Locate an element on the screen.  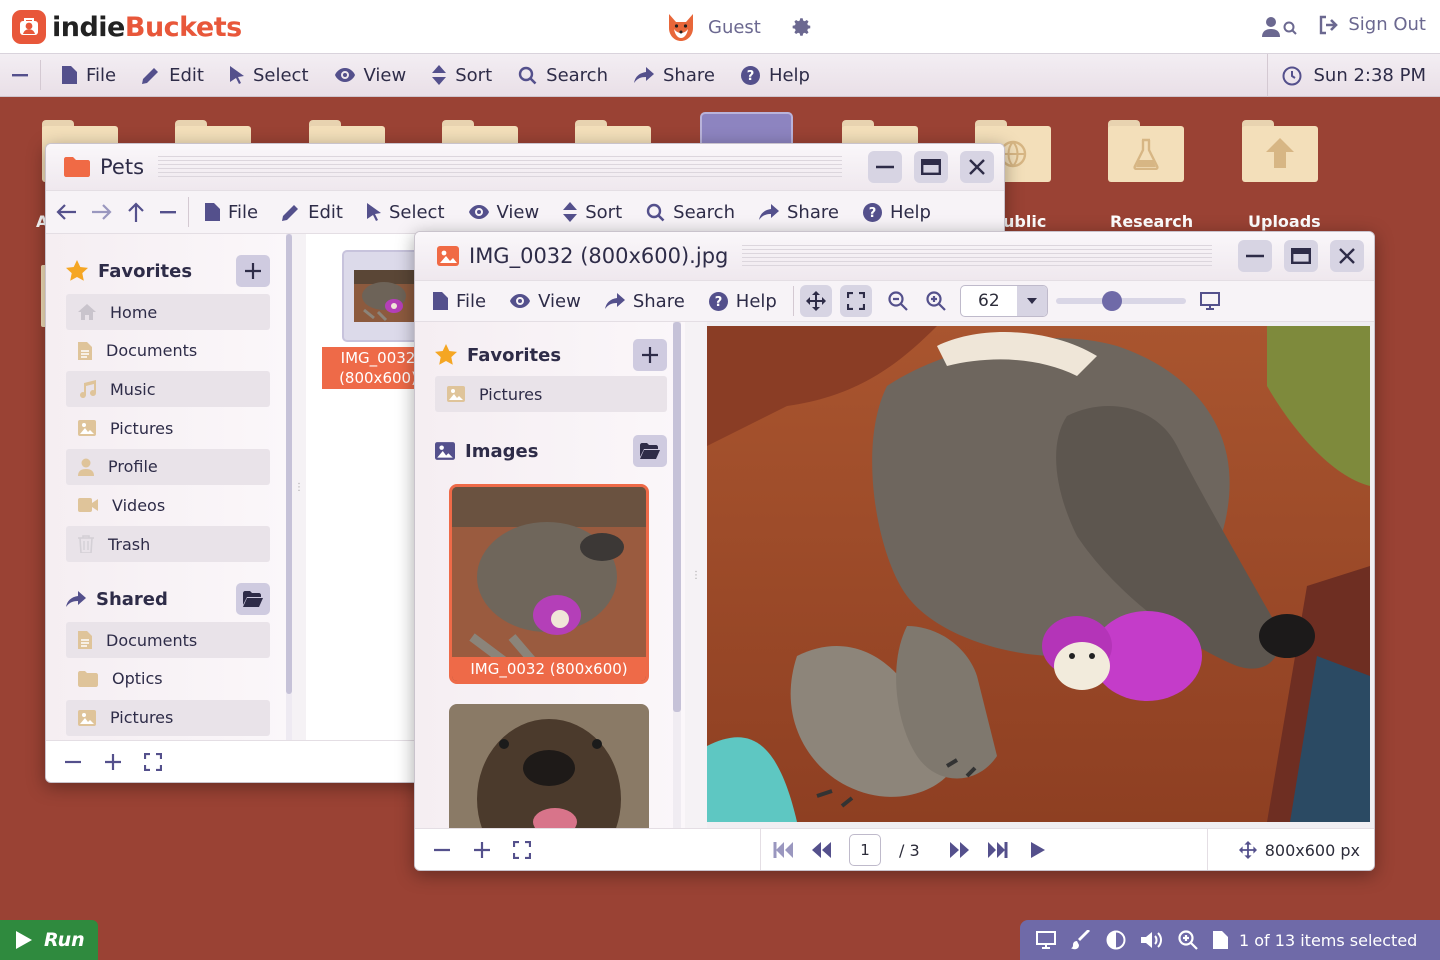
zoom-dropdown-button is located at coordinates (1031, 301).